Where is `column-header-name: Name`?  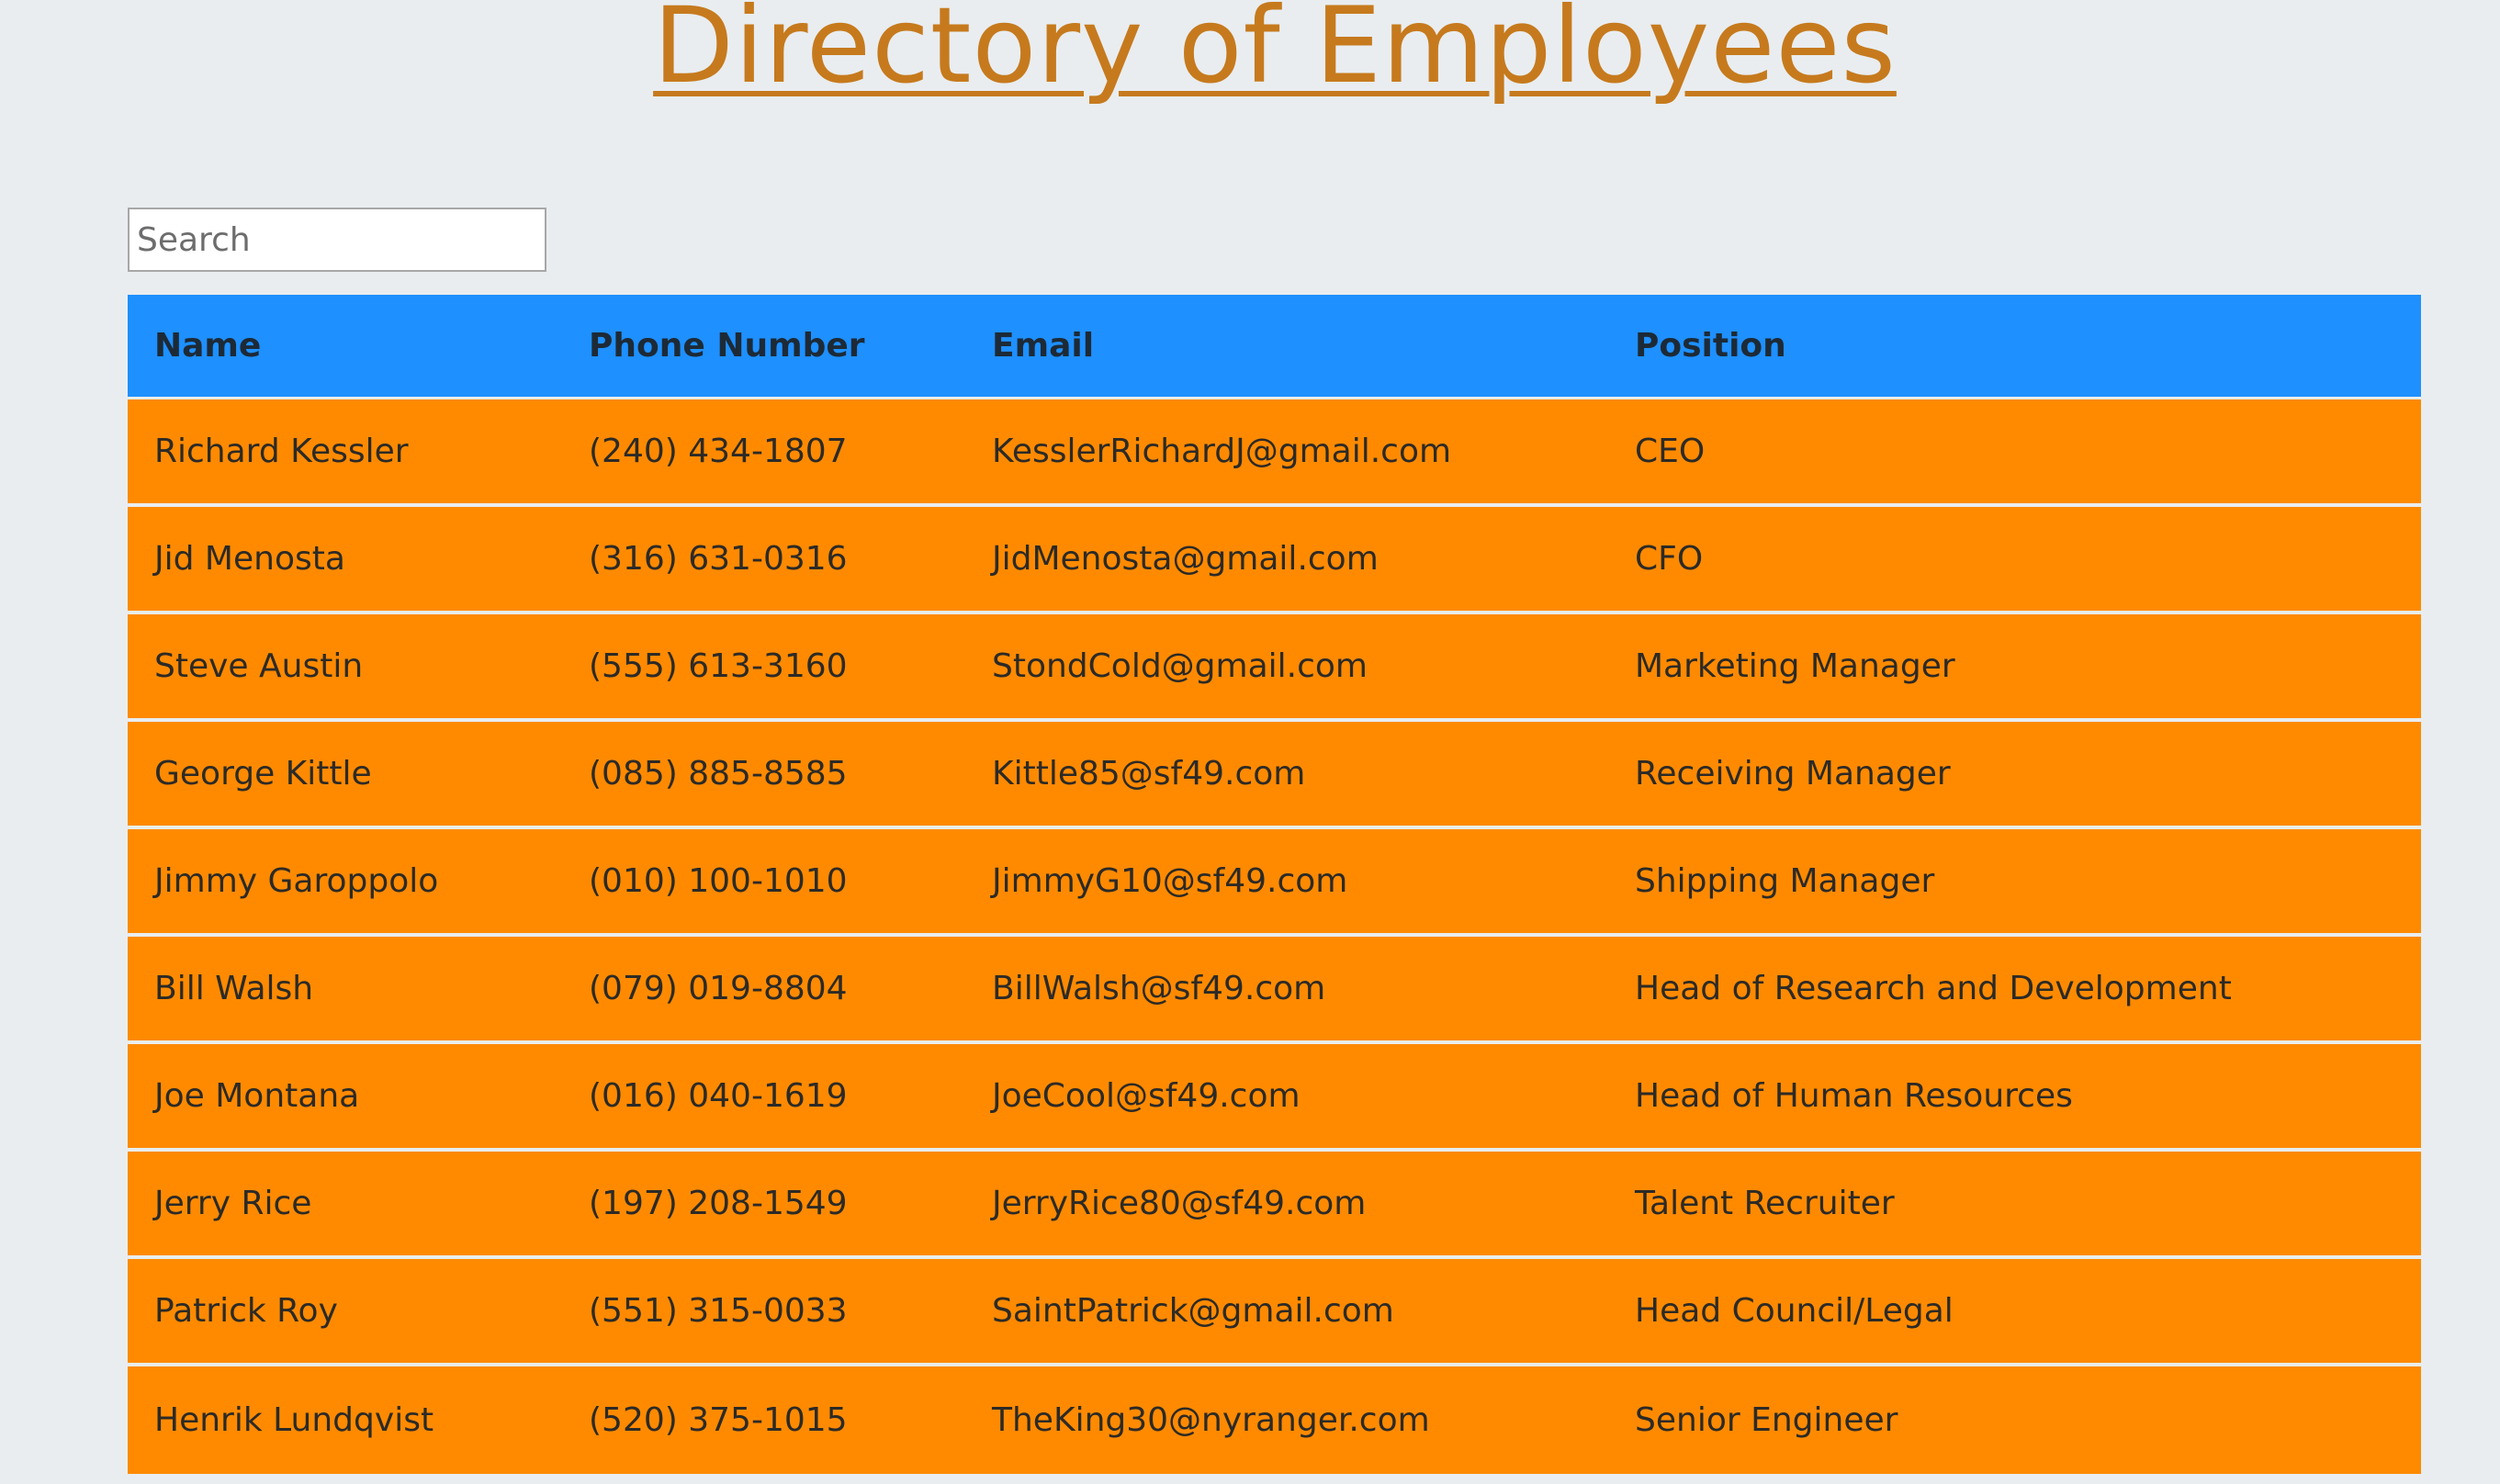 column-header-name: Name is located at coordinates (345, 347).